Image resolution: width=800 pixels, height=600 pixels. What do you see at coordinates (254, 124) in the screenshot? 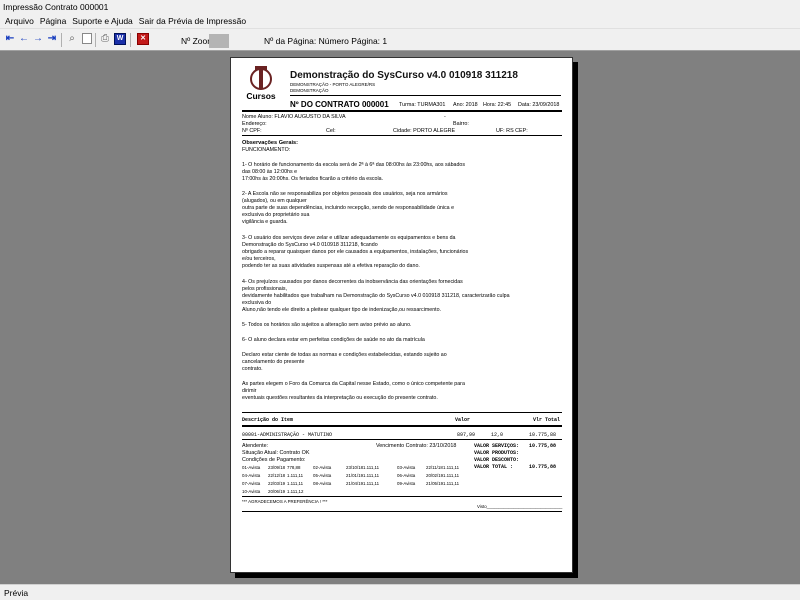
I see `address: Endereço:` at bounding box center [254, 124].